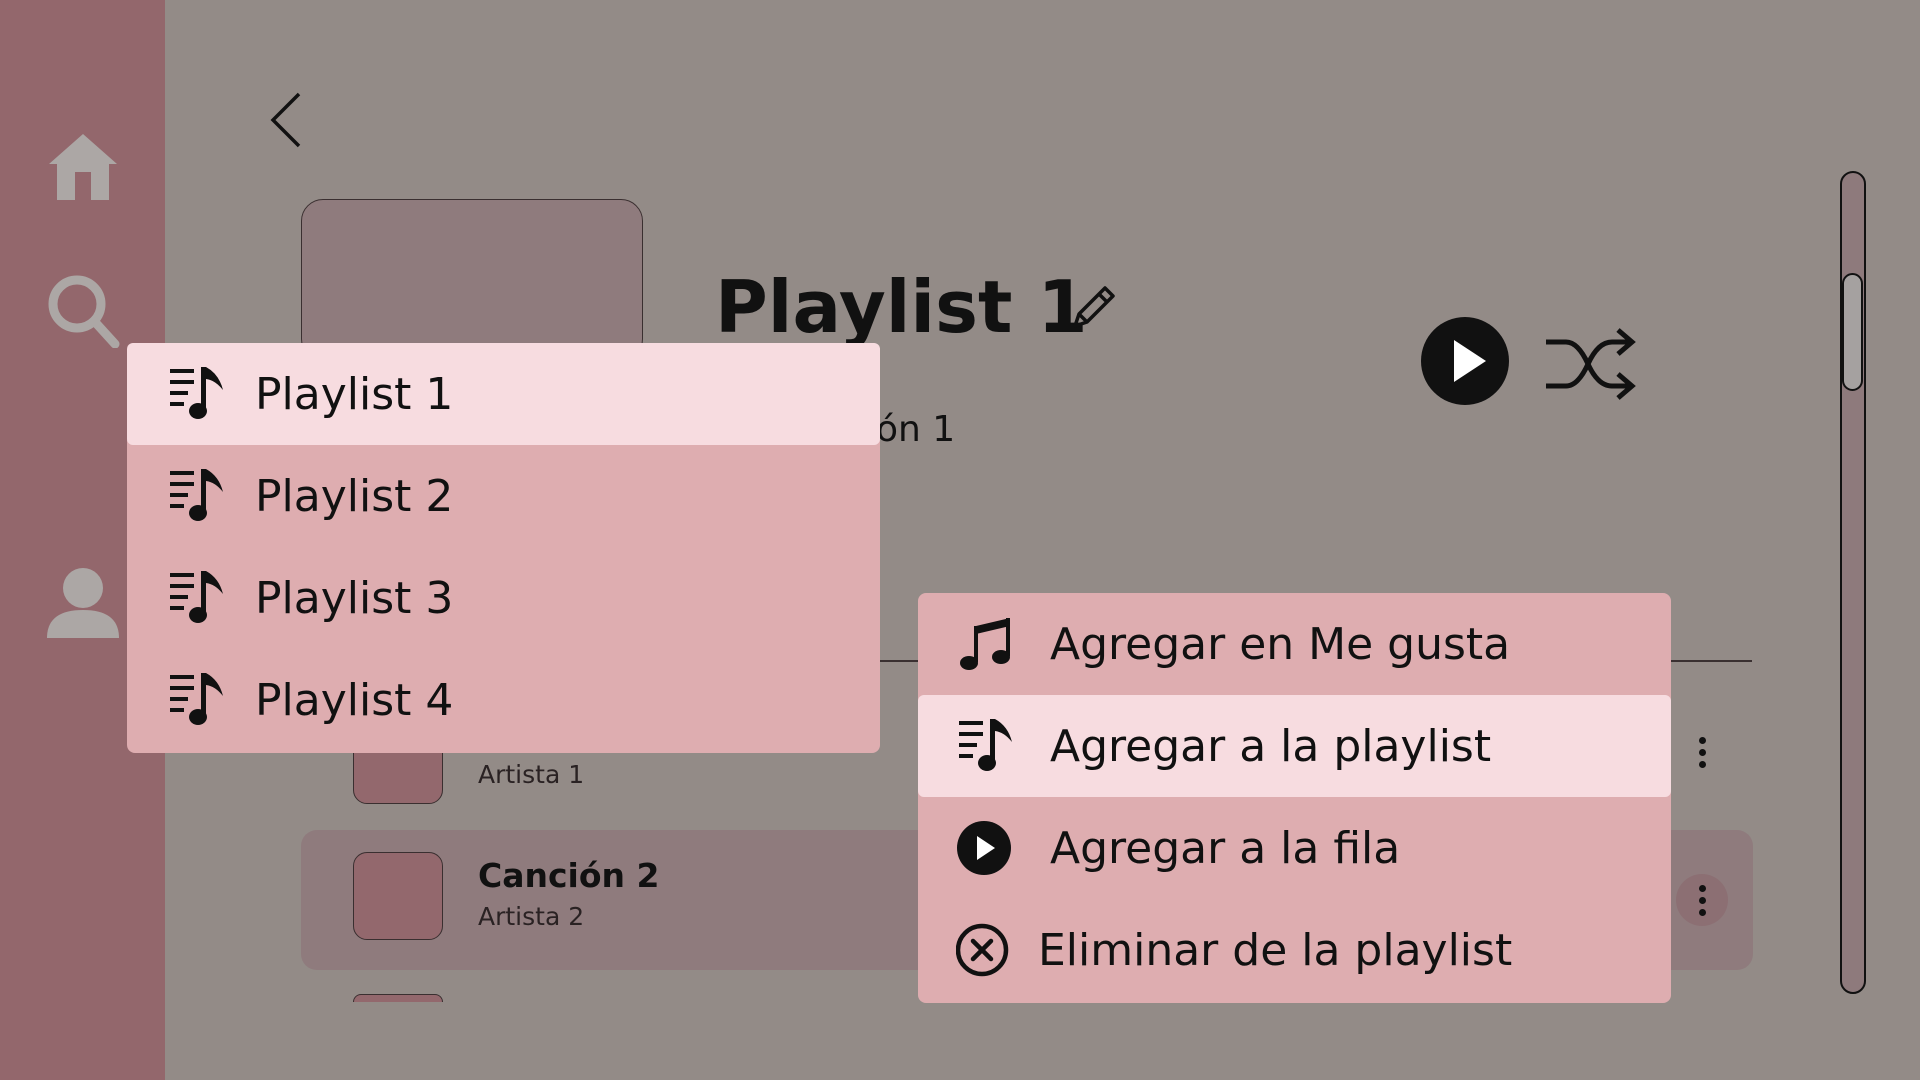 This screenshot has height=1080, width=1920. What do you see at coordinates (985, 644) in the screenshot?
I see `music-note-icon` at bounding box center [985, 644].